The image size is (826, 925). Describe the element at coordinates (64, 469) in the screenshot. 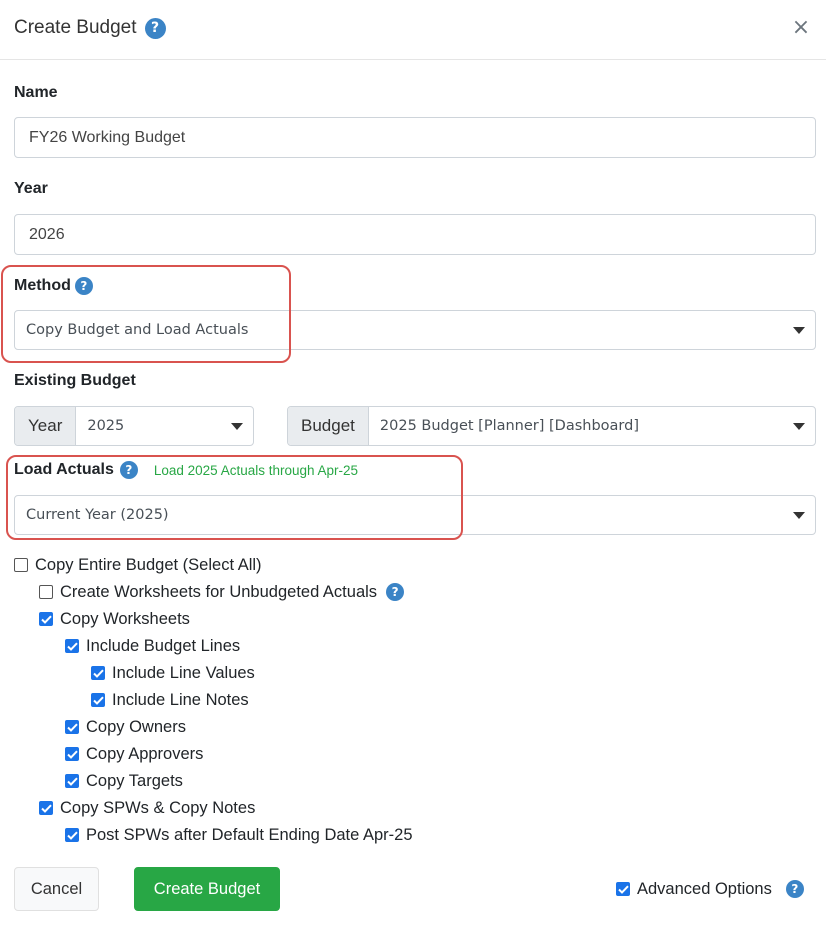

I see `load-actuals-label-text: Load Actuals` at that location.